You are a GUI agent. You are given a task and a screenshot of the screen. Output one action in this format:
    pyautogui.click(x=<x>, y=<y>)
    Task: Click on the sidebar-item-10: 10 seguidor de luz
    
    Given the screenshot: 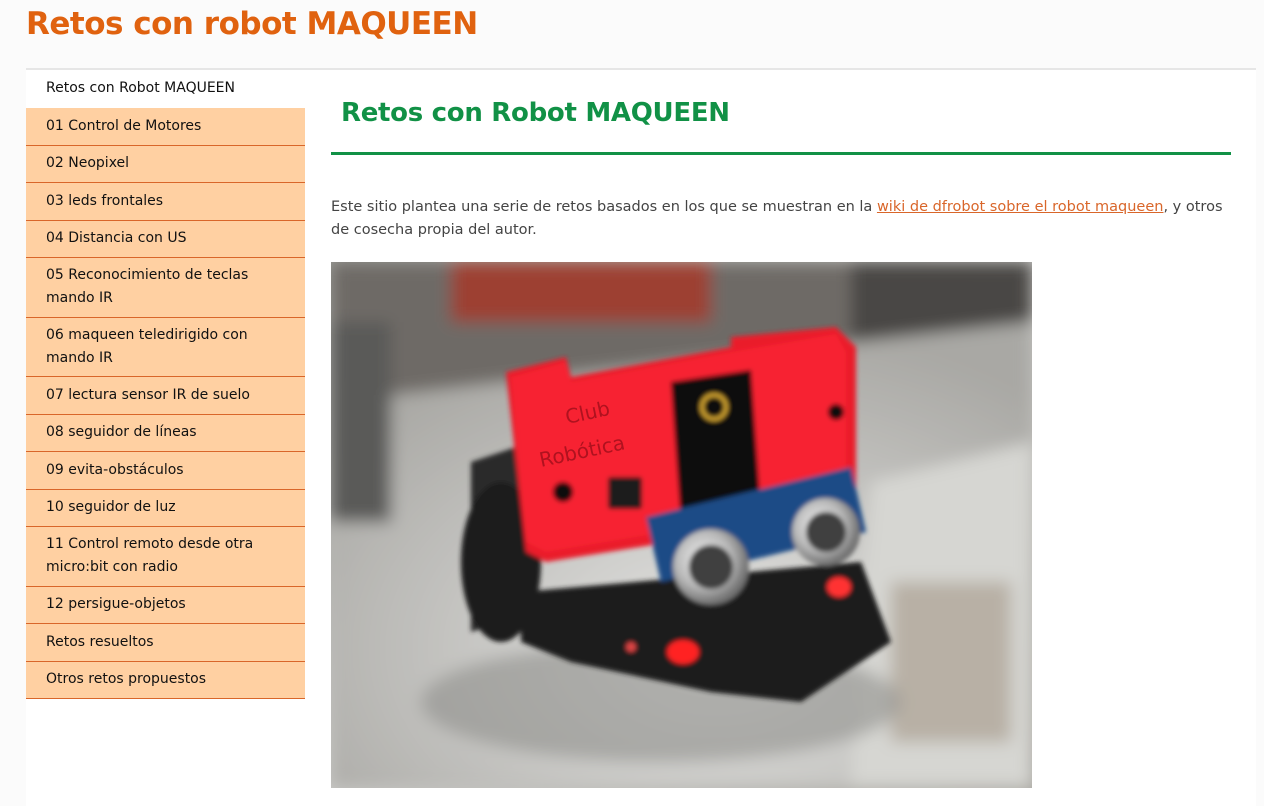 What is the action you would take?
    pyautogui.click(x=165, y=508)
    